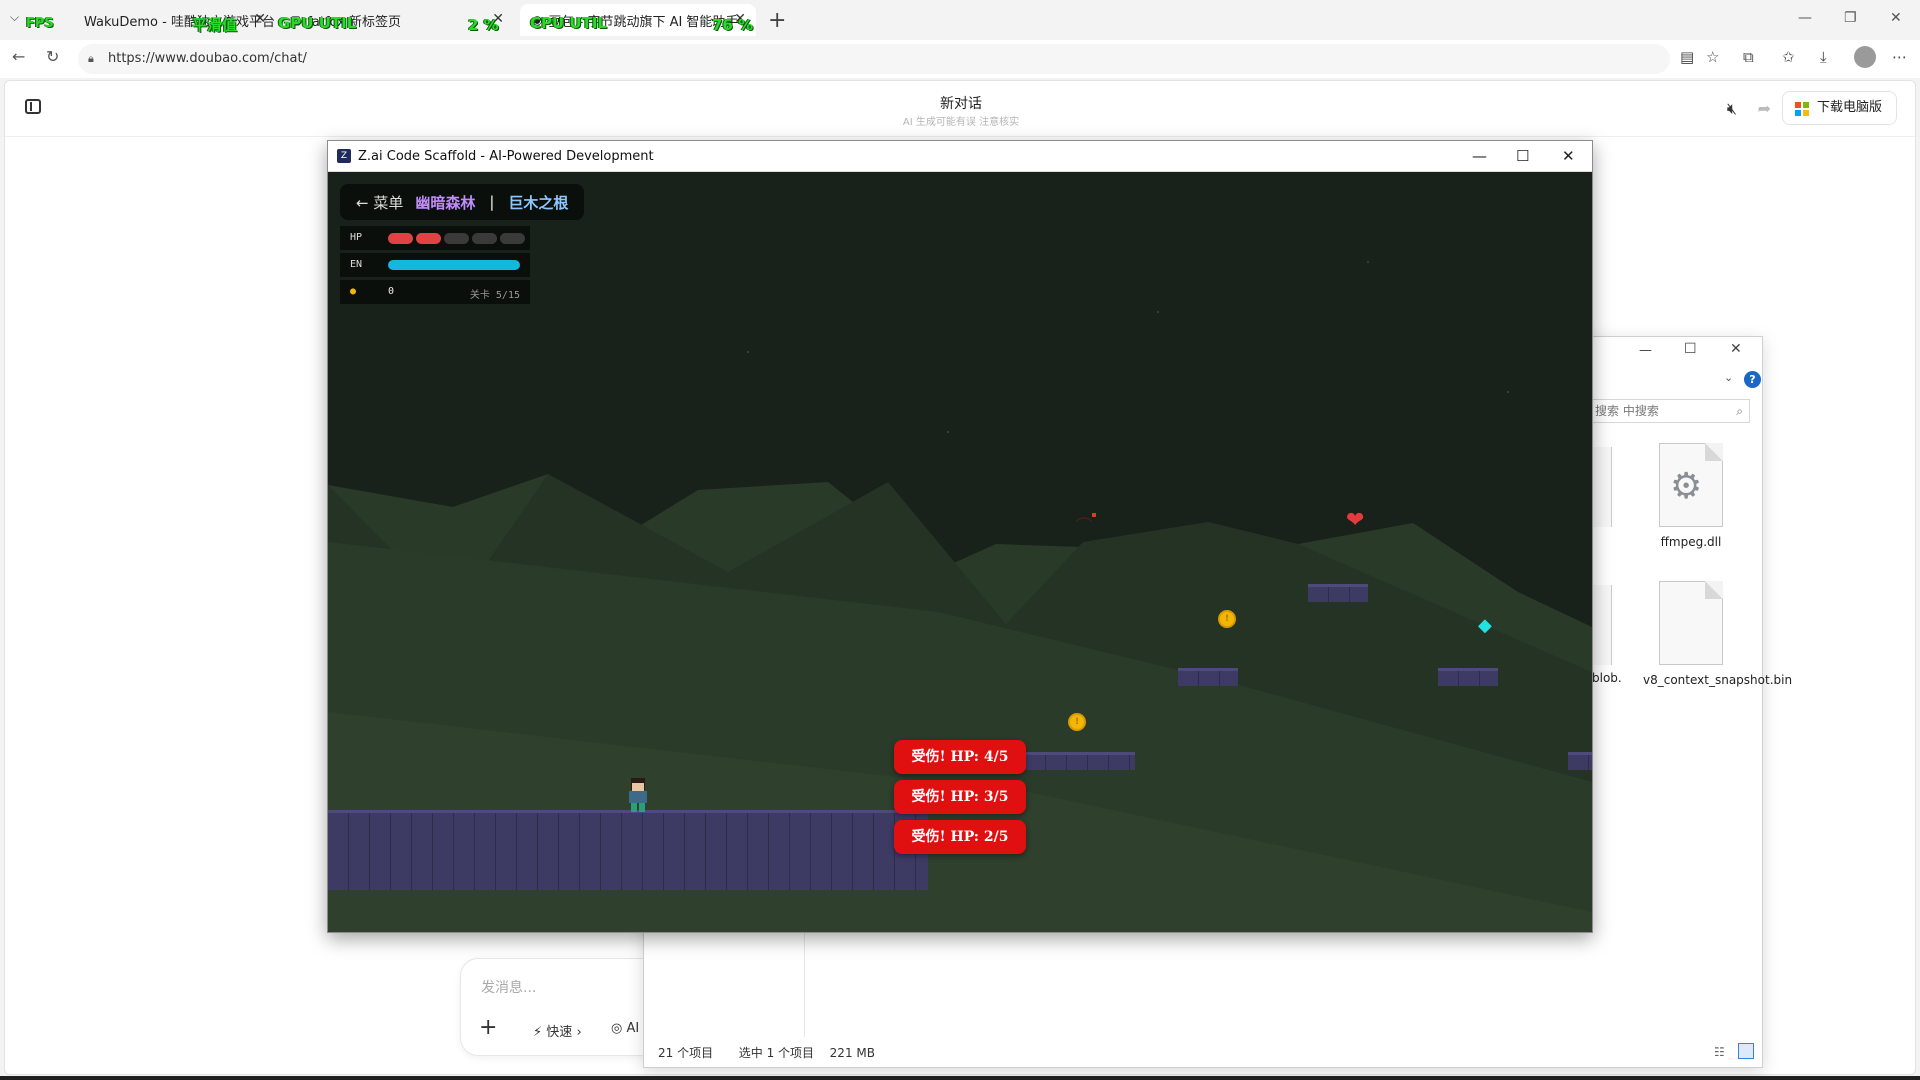 This screenshot has height=1080, width=1920. What do you see at coordinates (1732, 109) in the screenshot?
I see `mute-icon: 🔇︎` at bounding box center [1732, 109].